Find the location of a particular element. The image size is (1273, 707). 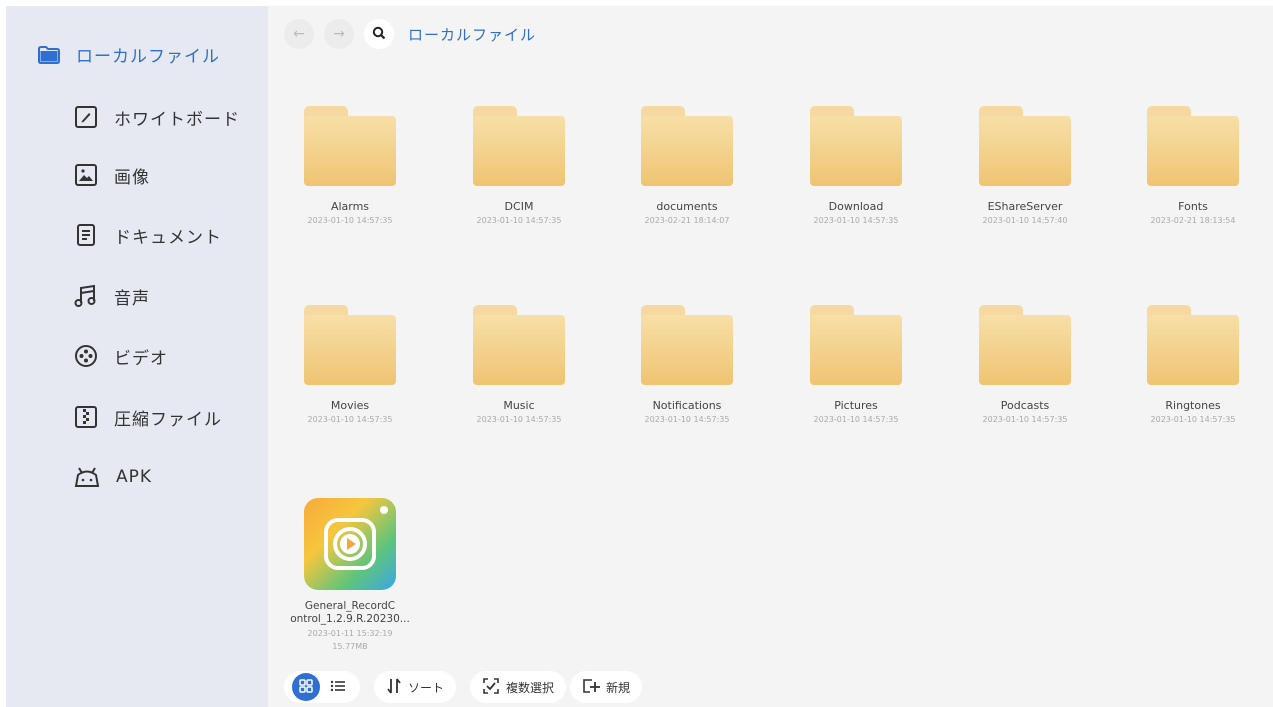

search-icon is located at coordinates (379, 34).